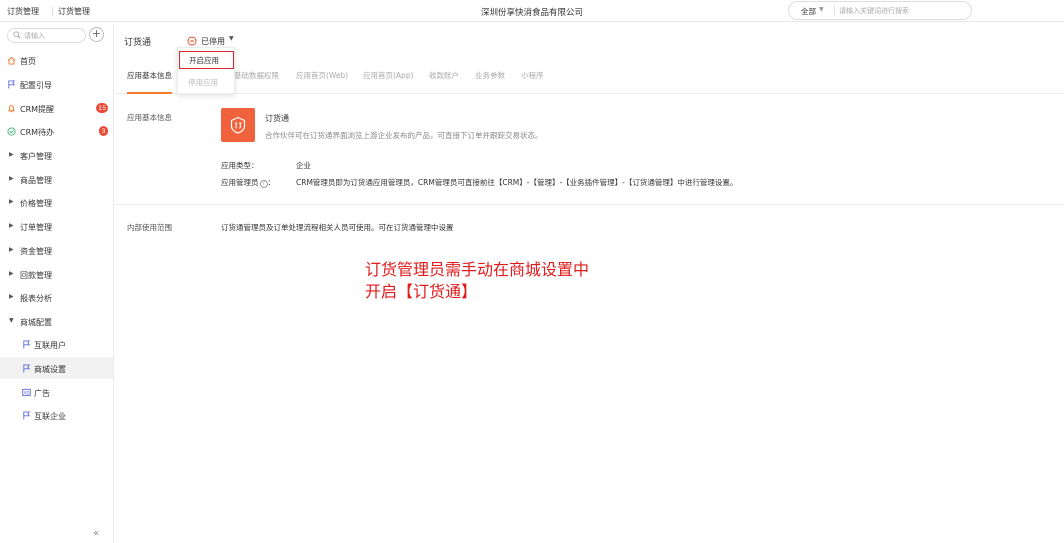 Image resolution: width=1064 pixels, height=543 pixels. I want to click on sidebar-item-ads: AD 广告, so click(56, 392).